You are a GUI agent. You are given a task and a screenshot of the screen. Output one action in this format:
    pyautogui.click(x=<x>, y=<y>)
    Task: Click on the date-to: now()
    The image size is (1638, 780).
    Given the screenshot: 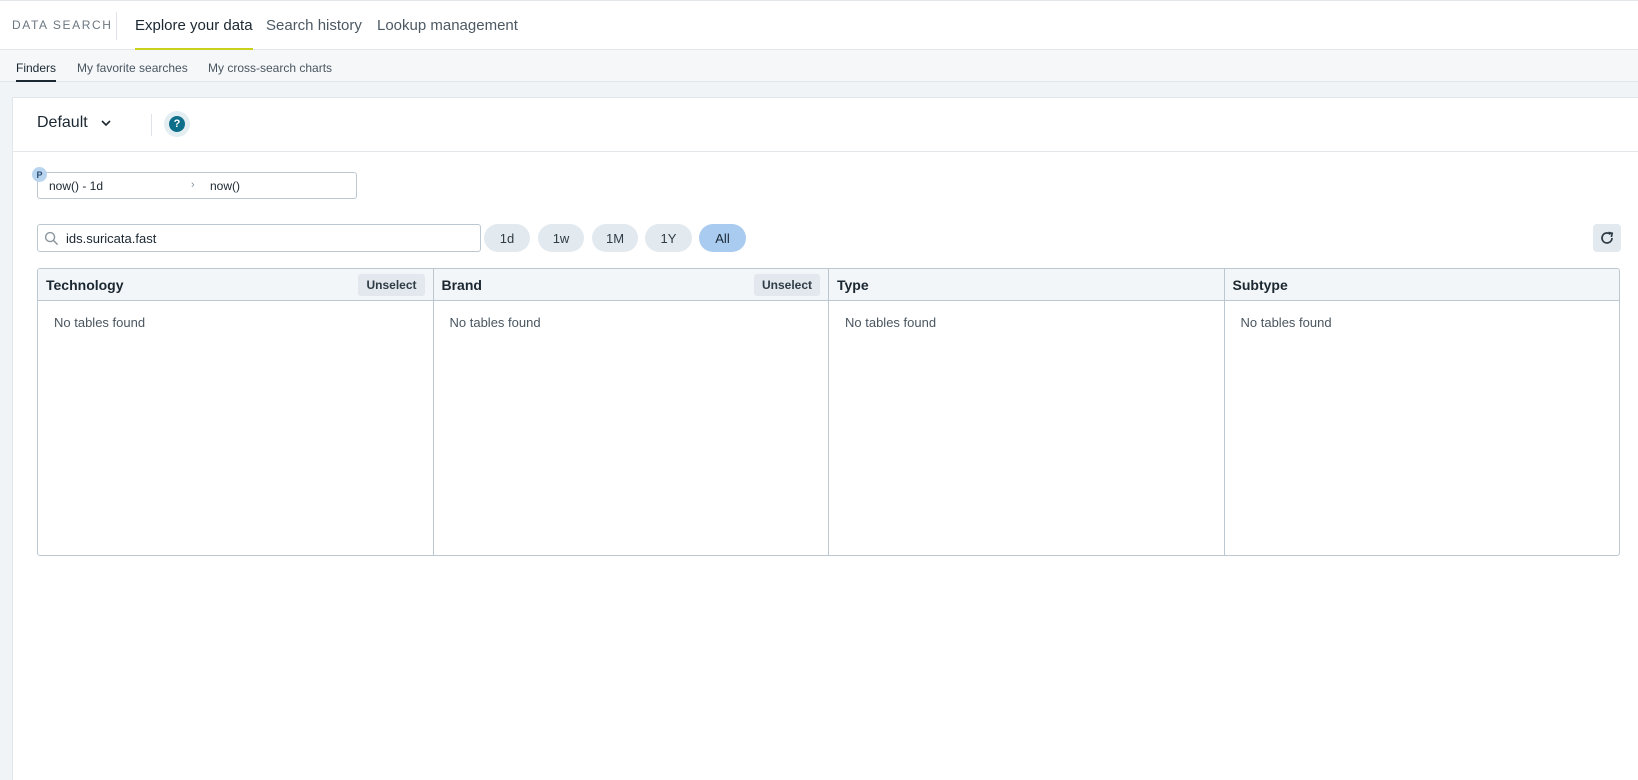 What is the action you would take?
    pyautogui.click(x=225, y=186)
    